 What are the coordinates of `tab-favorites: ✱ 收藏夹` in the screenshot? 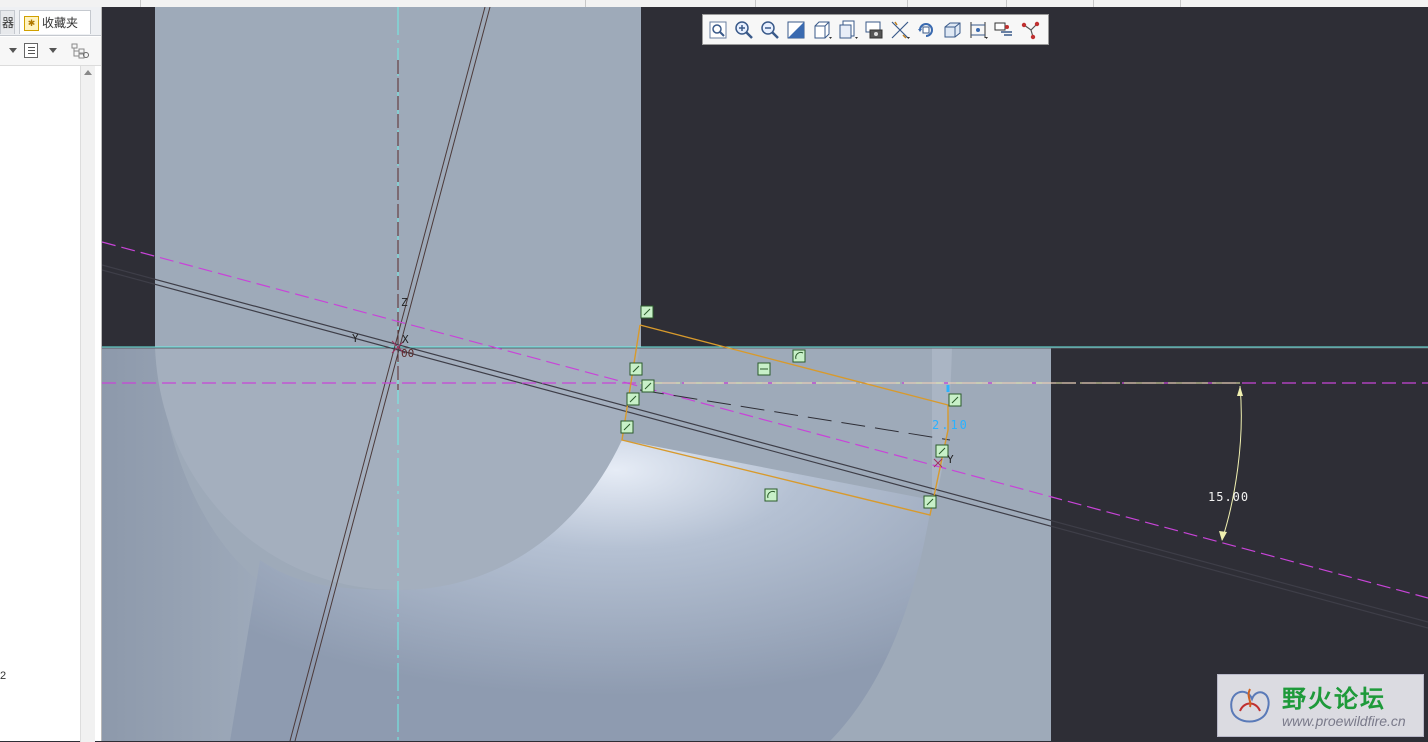 It's located at (55, 22).